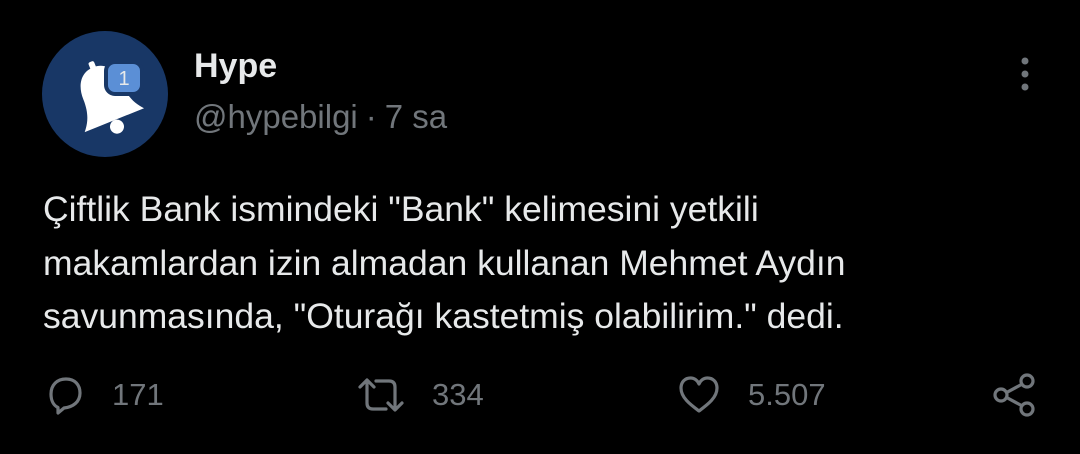 The height and width of the screenshot is (454, 1080). Describe the element at coordinates (65, 396) in the screenshot. I see `reply-icon` at that location.